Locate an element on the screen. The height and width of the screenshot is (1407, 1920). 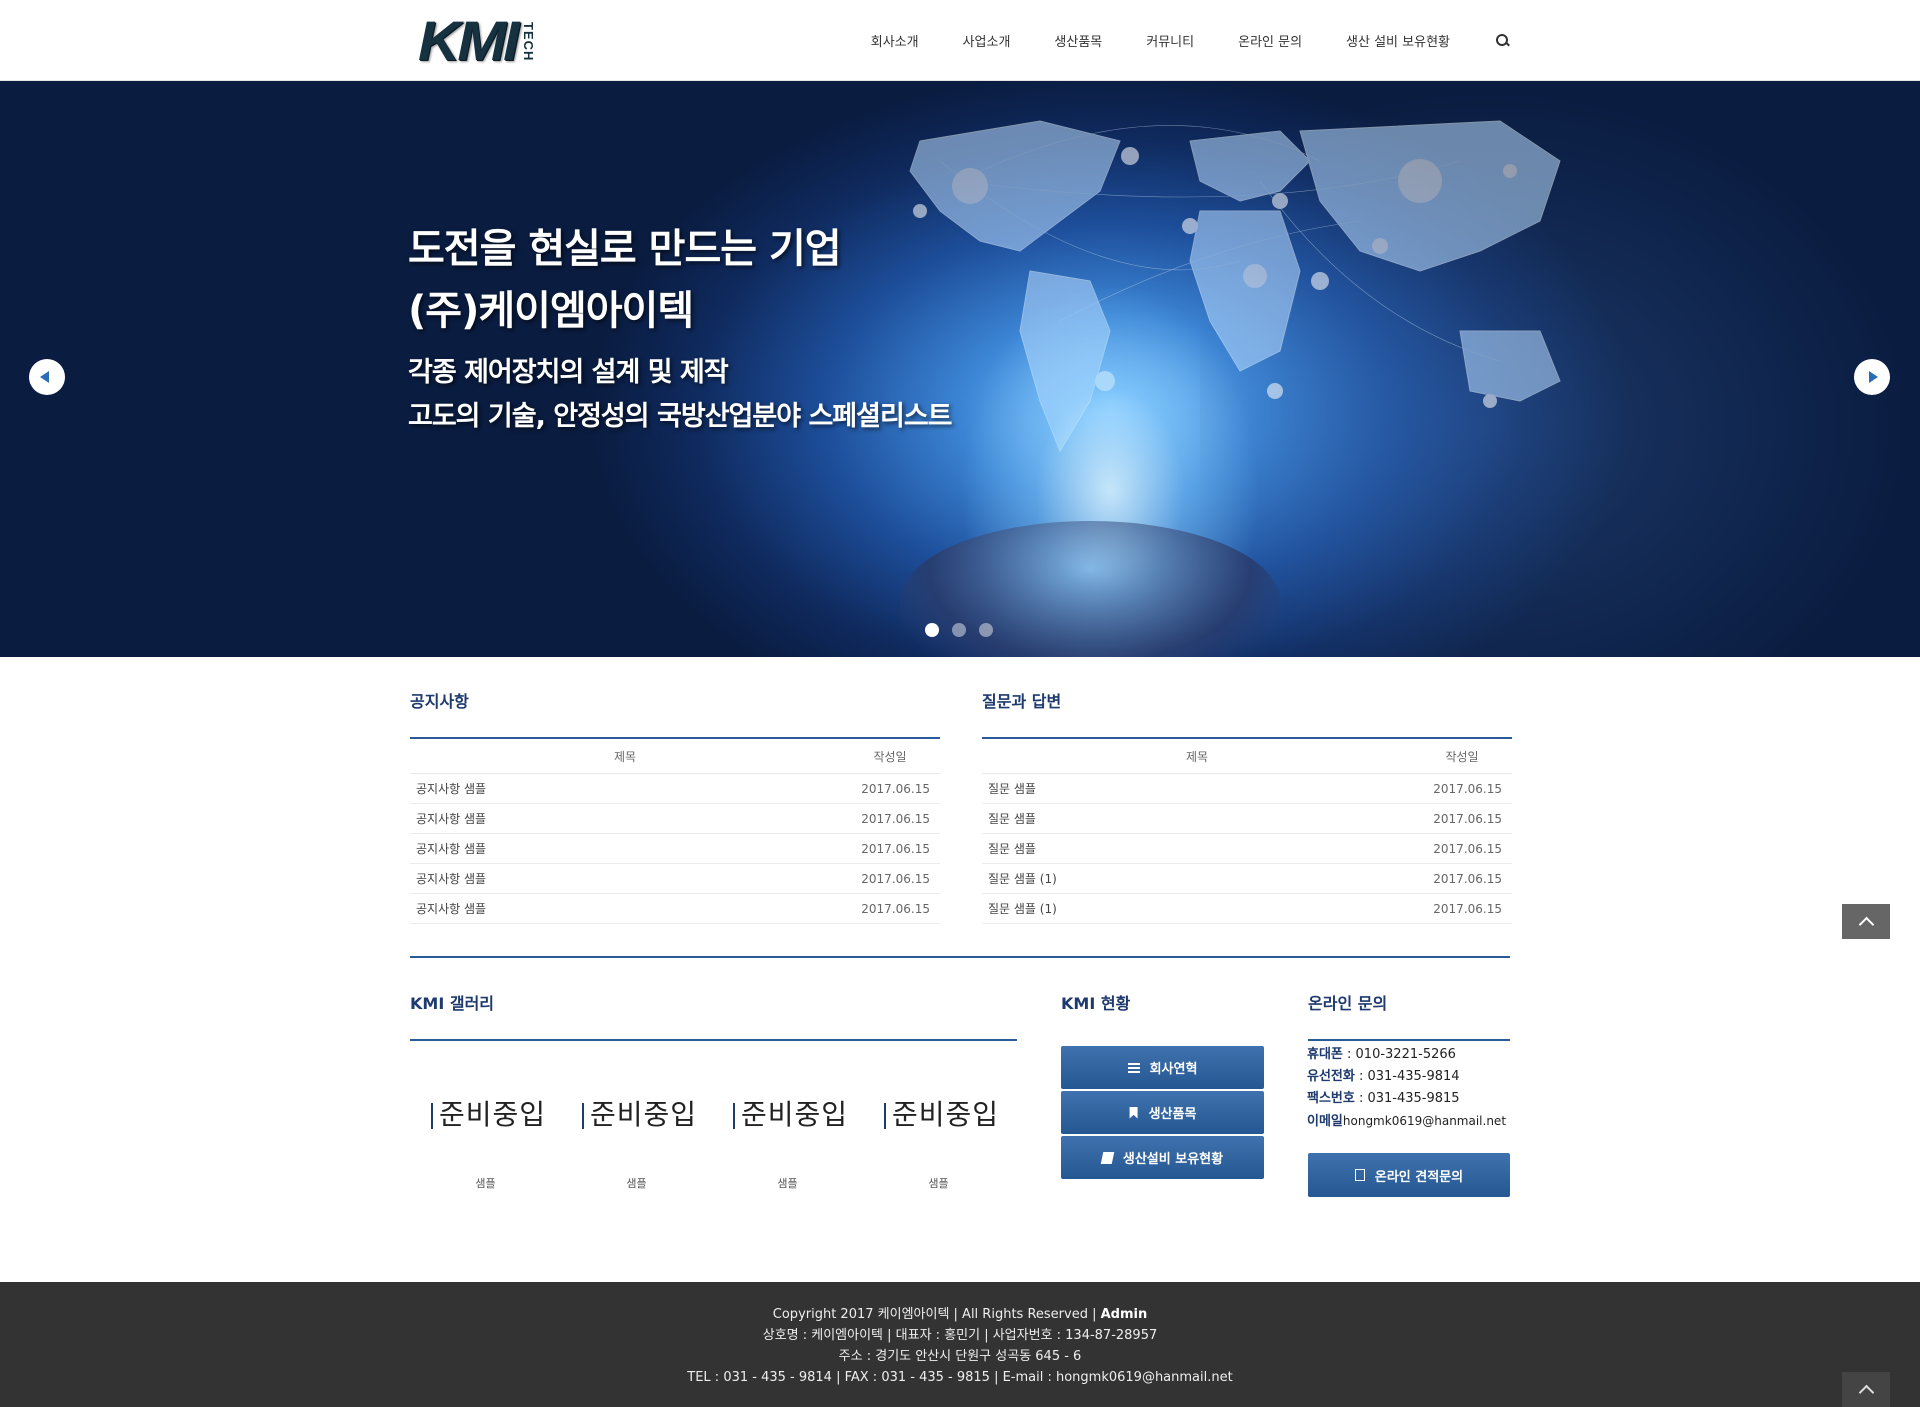
online-quote-button: 온라인 견적문의 is located at coordinates (1409, 1175).